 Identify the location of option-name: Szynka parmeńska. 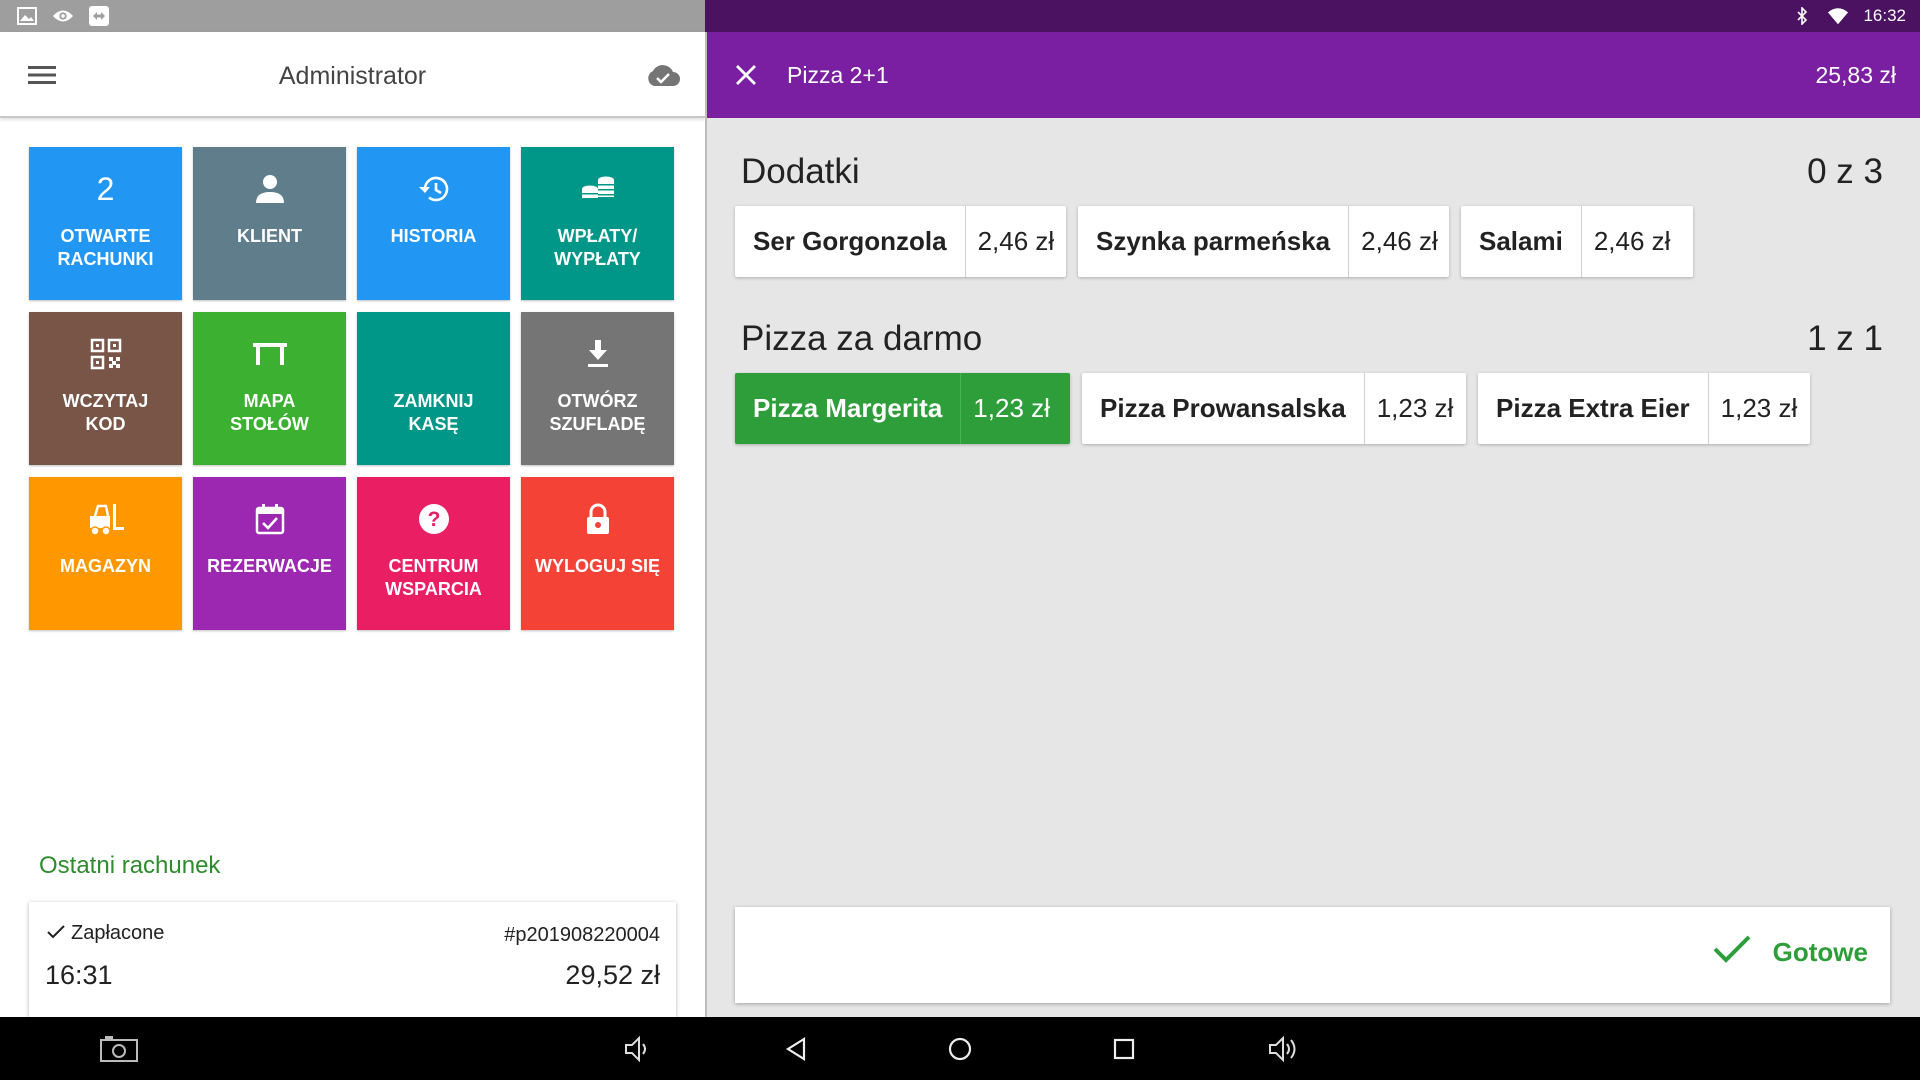
(1214, 241).